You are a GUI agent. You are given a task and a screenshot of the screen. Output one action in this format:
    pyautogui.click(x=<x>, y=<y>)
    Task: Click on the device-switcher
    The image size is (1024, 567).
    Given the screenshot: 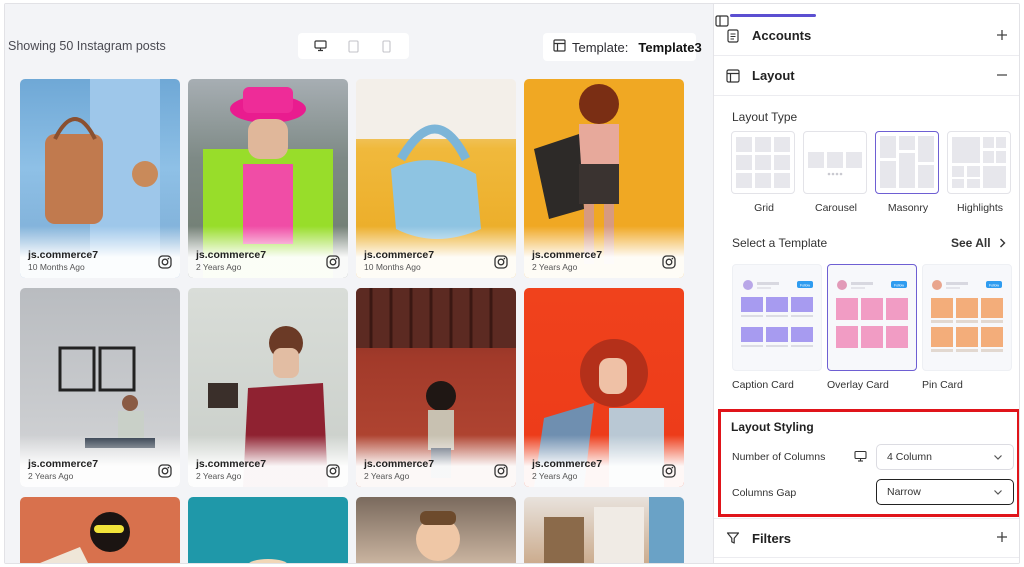 What is the action you would take?
    pyautogui.click(x=353, y=46)
    